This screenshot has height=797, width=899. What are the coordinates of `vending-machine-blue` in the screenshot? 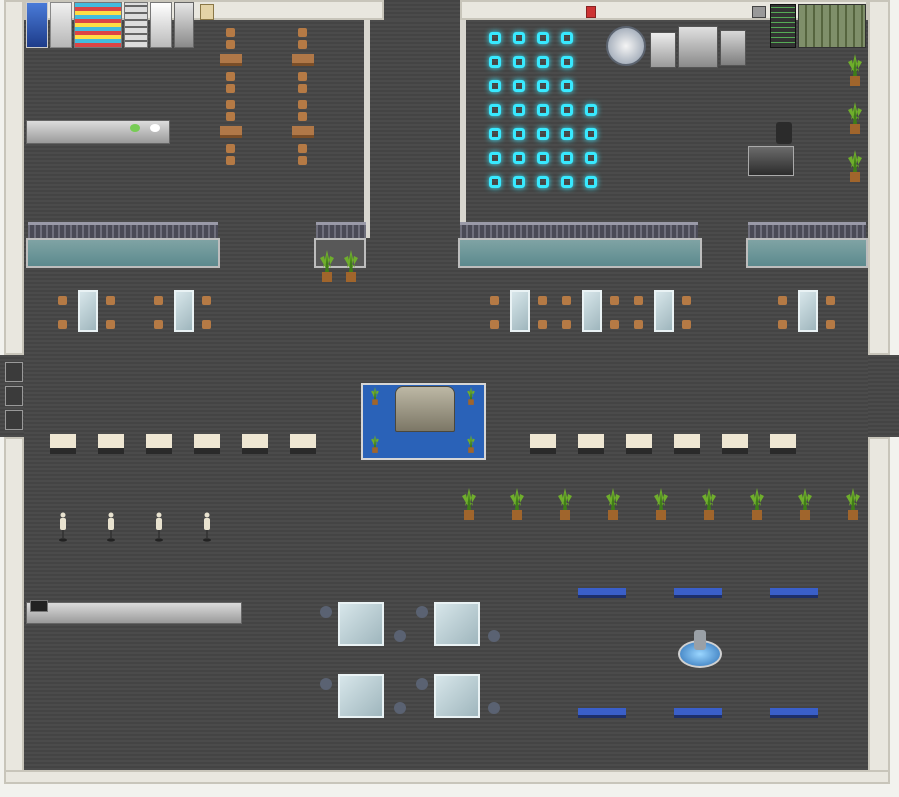 It's located at (37, 25).